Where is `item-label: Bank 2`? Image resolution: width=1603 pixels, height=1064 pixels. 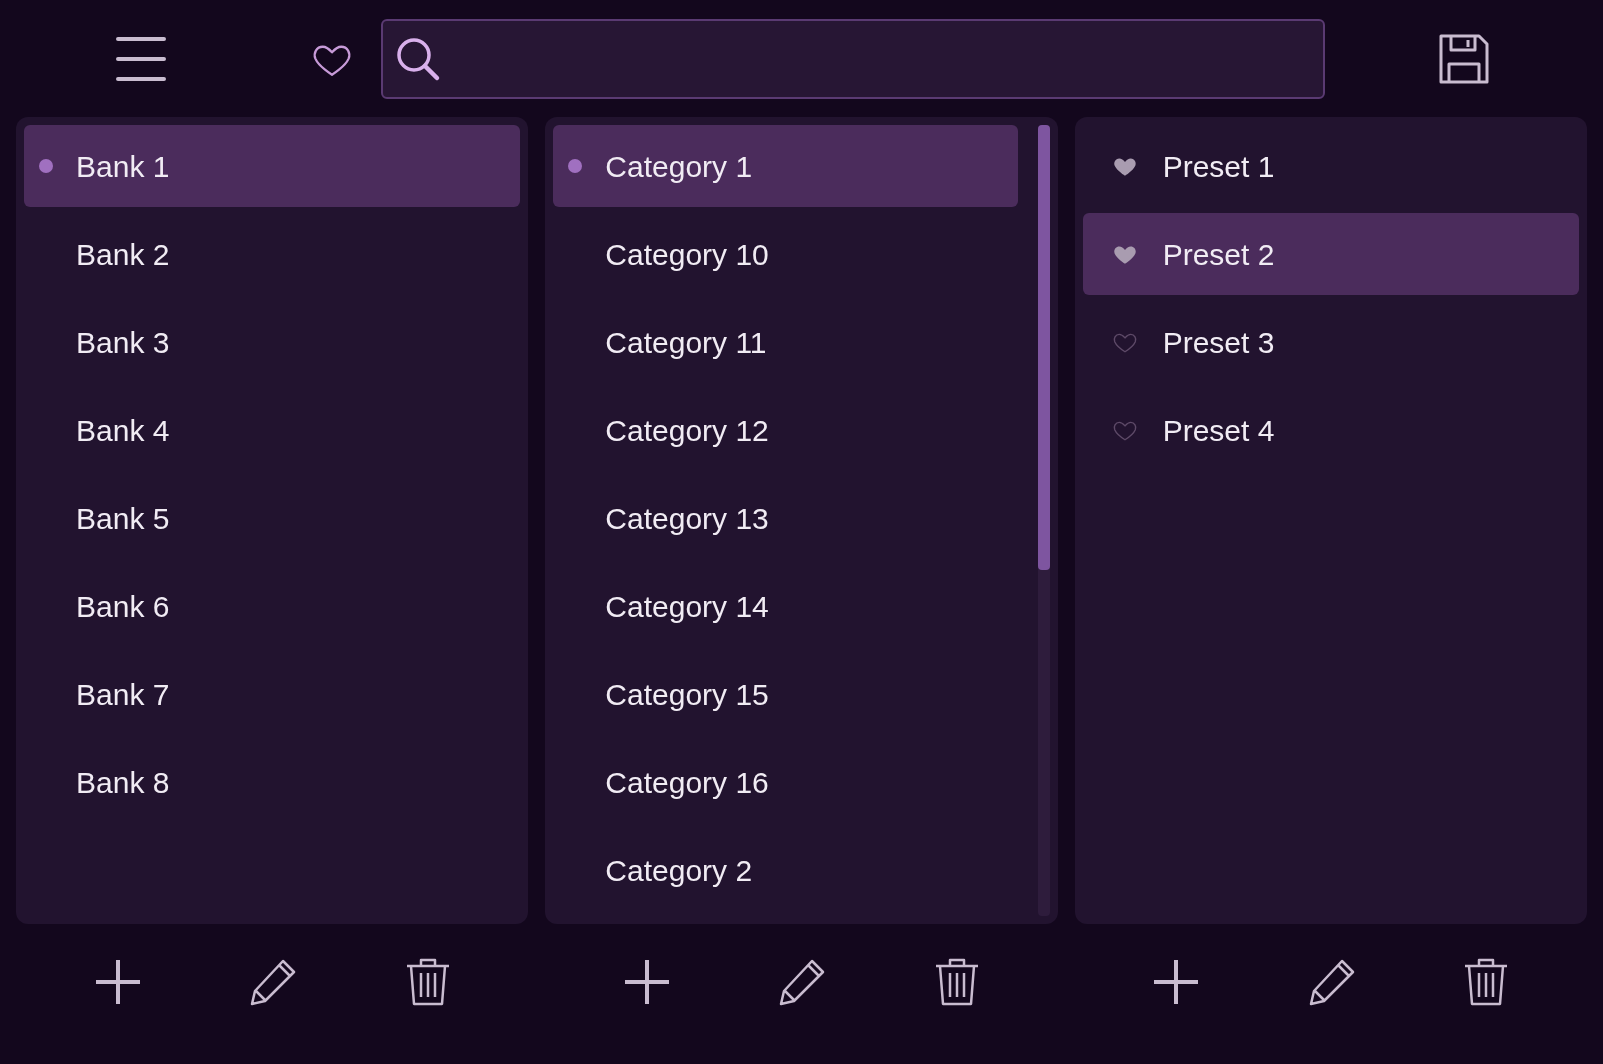 item-label: Bank 2 is located at coordinates (123, 254).